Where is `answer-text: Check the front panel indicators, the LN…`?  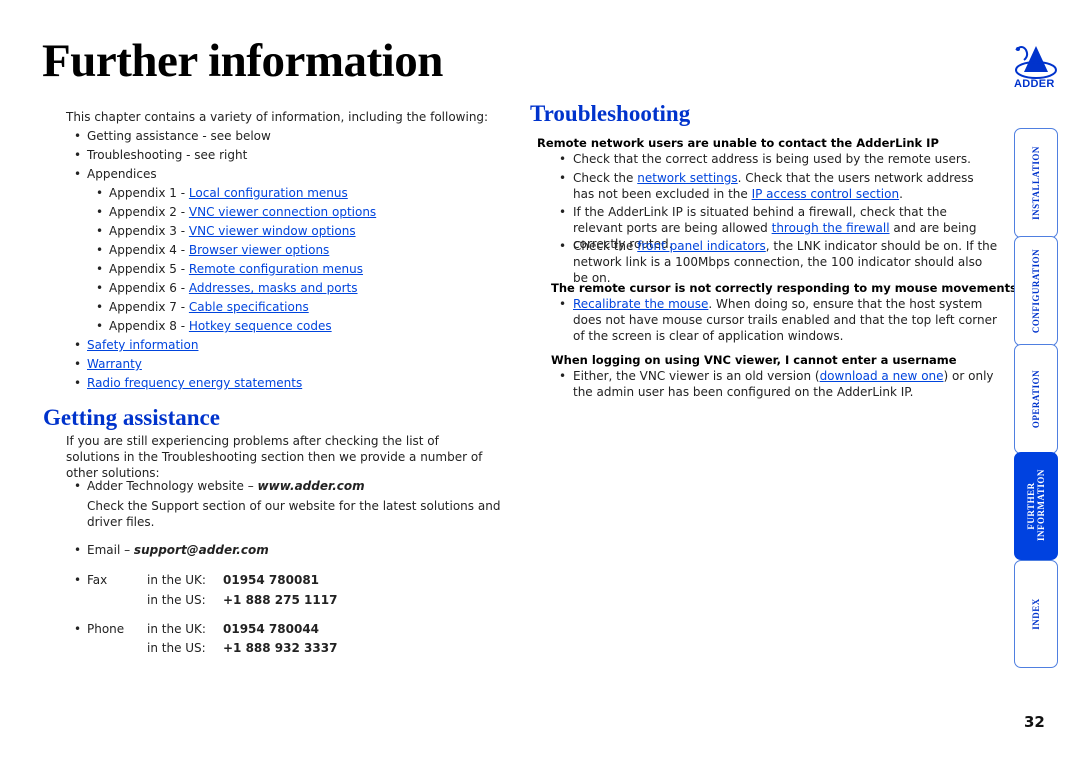
answer-text: Check the front panel indicators, the LN… is located at coordinates (785, 262).